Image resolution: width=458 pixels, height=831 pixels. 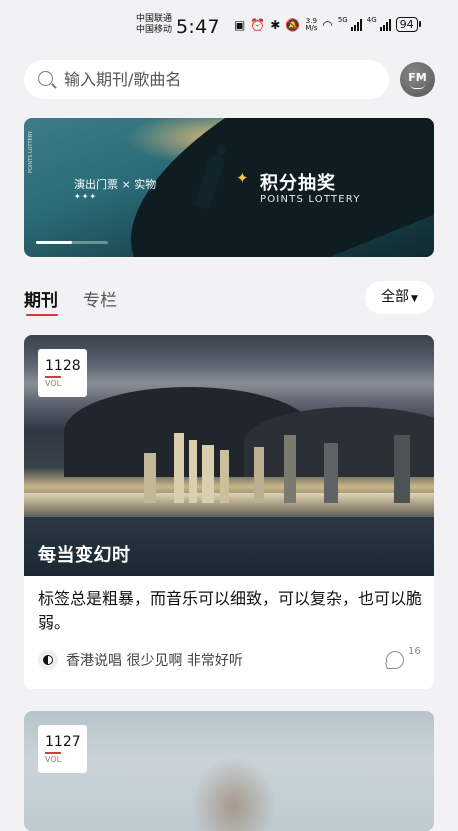 I want to click on sparkle-icon: ✦, so click(x=242, y=178).